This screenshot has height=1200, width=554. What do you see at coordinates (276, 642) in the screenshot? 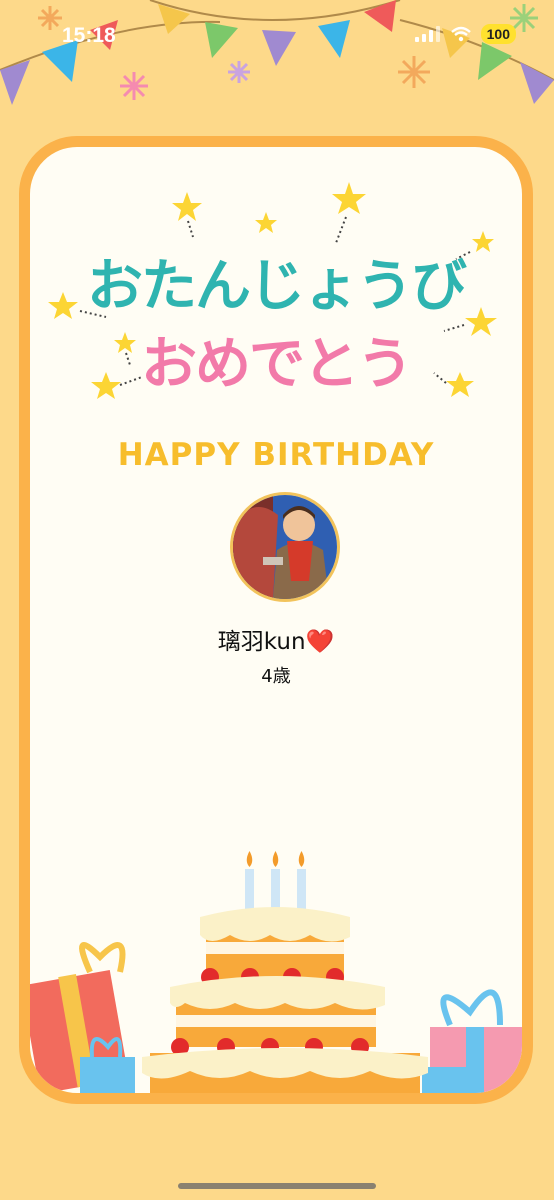
I see `child-name: 璃羽kun❤️` at bounding box center [276, 642].